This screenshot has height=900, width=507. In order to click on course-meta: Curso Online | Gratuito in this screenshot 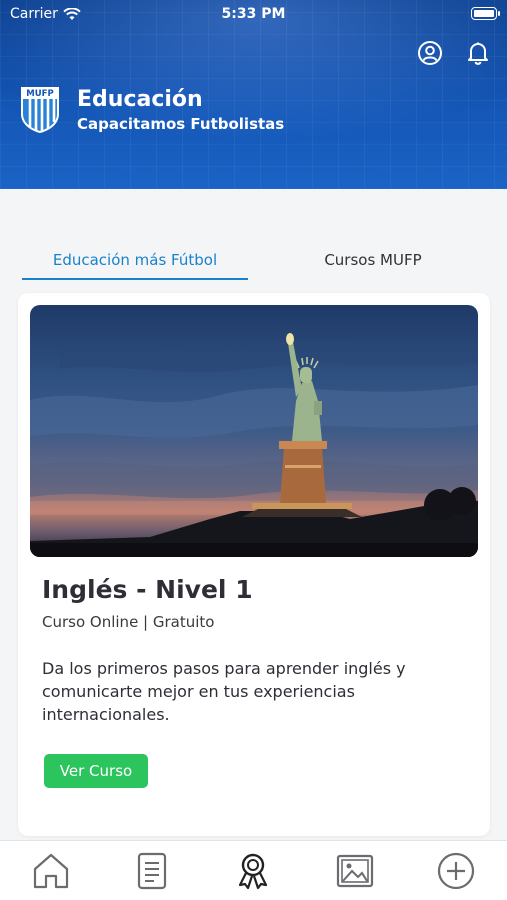, I will do `click(128, 622)`.